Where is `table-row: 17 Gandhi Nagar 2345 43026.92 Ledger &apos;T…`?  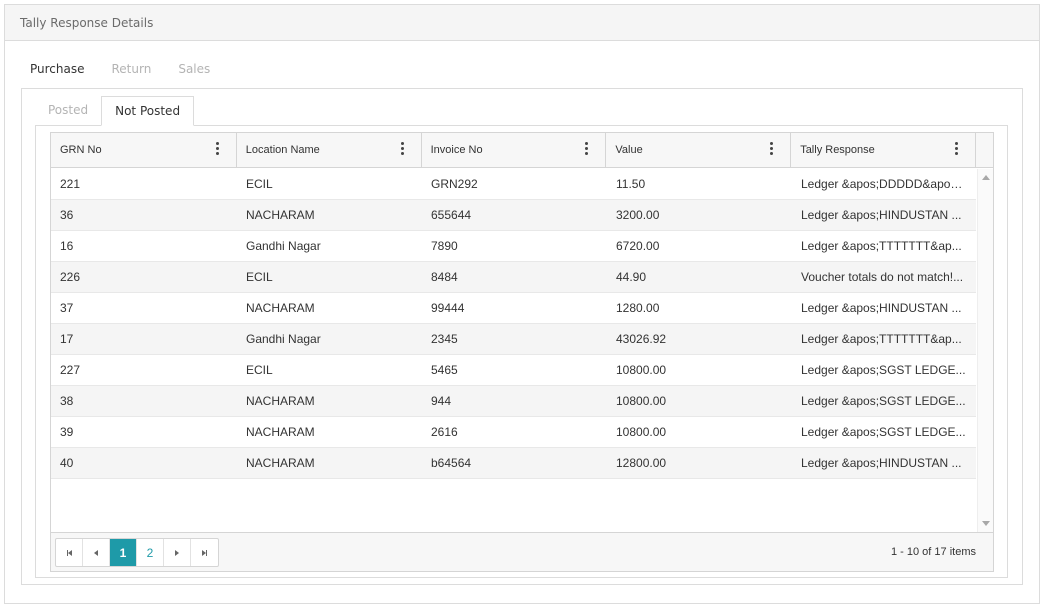 table-row: 17 Gandhi Nagar 2345 43026.92 Ledger &apos;T… is located at coordinates (513, 339).